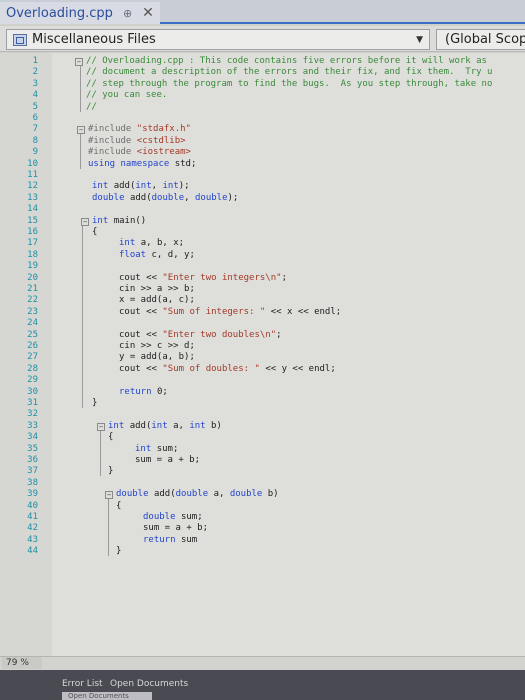 Image resolution: width=525 pixels, height=700 pixels. Describe the element at coordinates (32, 346) in the screenshot. I see `line-number: 26` at that location.